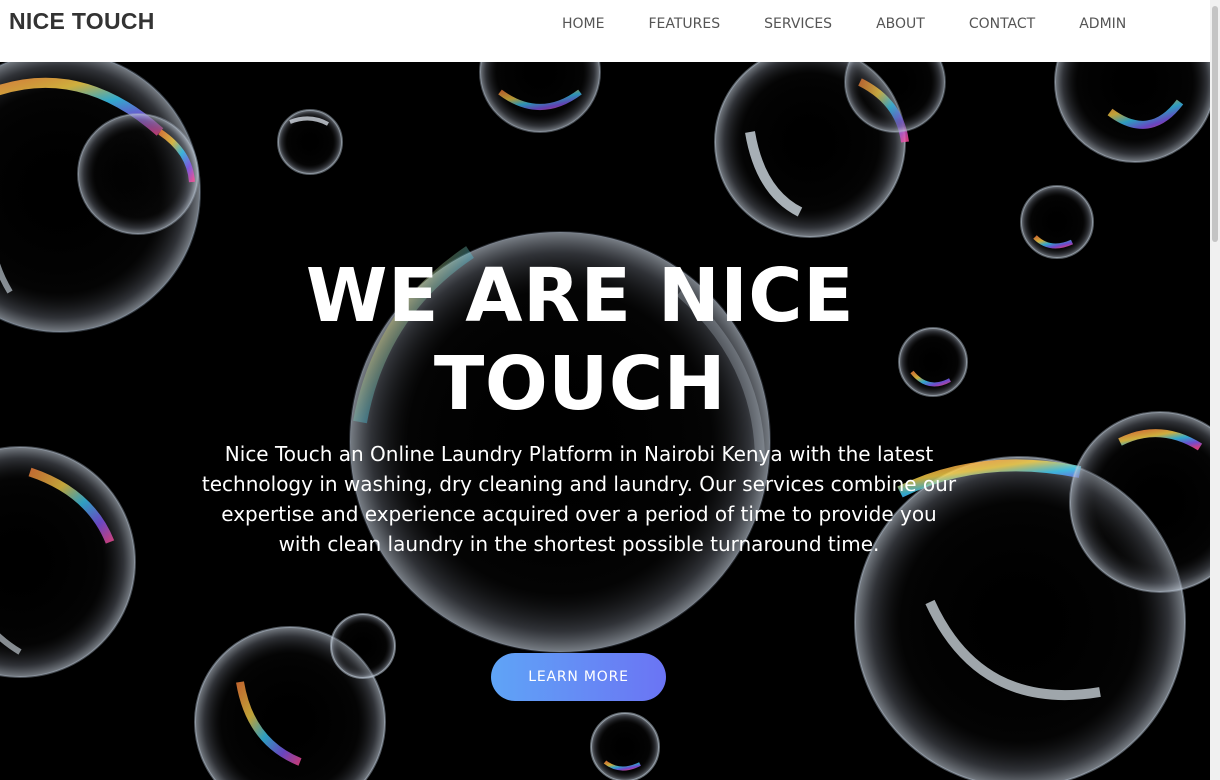 This screenshot has width=1220, height=780. Describe the element at coordinates (68, 562) in the screenshot. I see `bubble-left-mid` at that location.